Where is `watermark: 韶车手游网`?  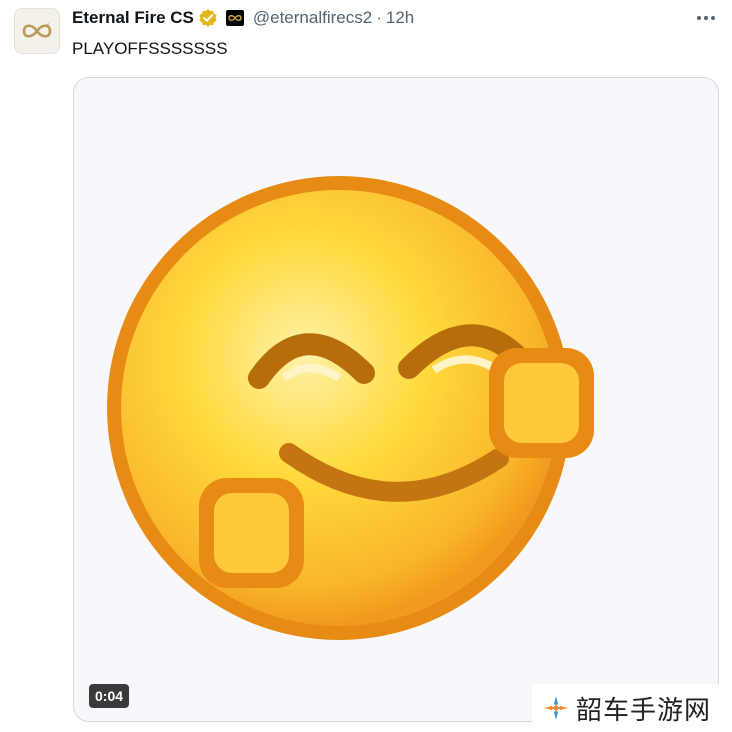
watermark: 韶车手游网 is located at coordinates (632, 708).